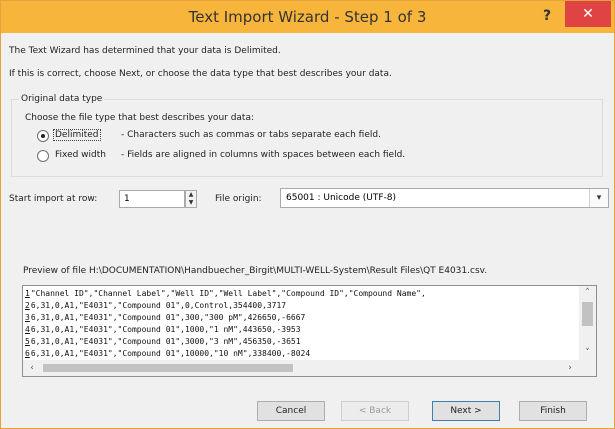 The height and width of the screenshot is (429, 615). What do you see at coordinates (62, 99) in the screenshot?
I see `original-data-type-label: Original data type` at bounding box center [62, 99].